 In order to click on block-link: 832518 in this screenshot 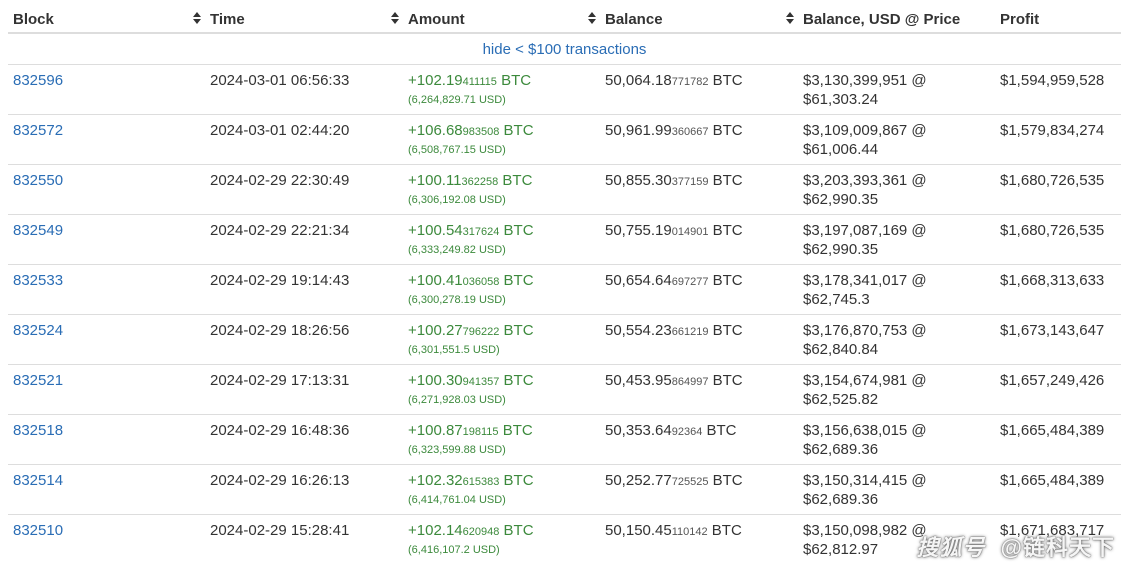, I will do `click(38, 430)`.